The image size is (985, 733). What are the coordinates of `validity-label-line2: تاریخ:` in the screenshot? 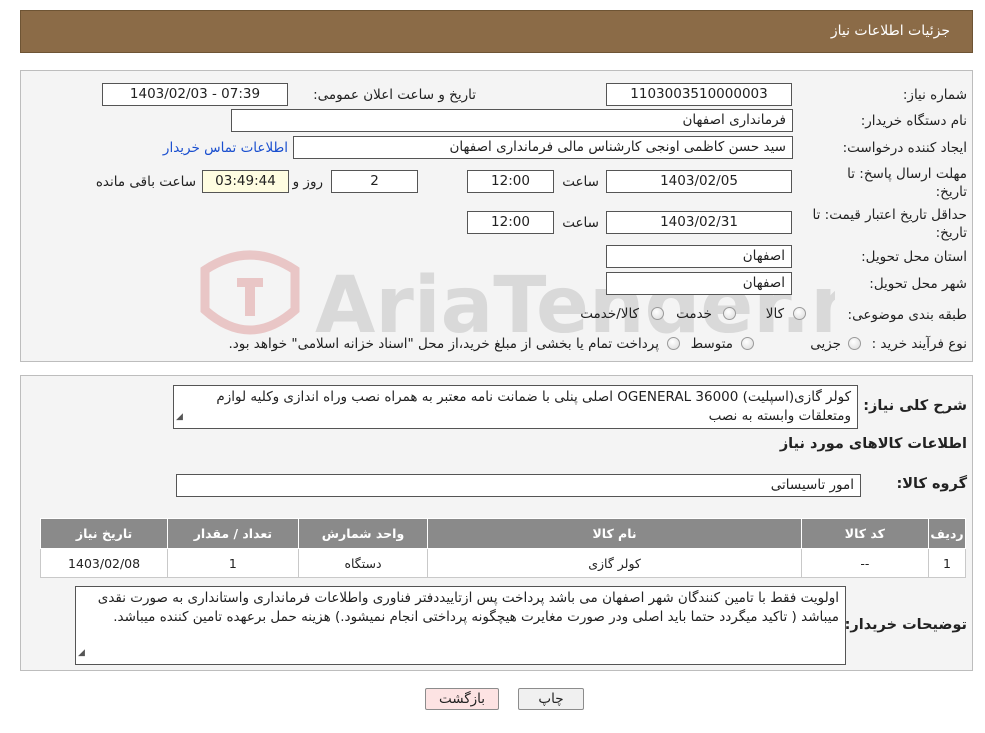 It's located at (951, 233).